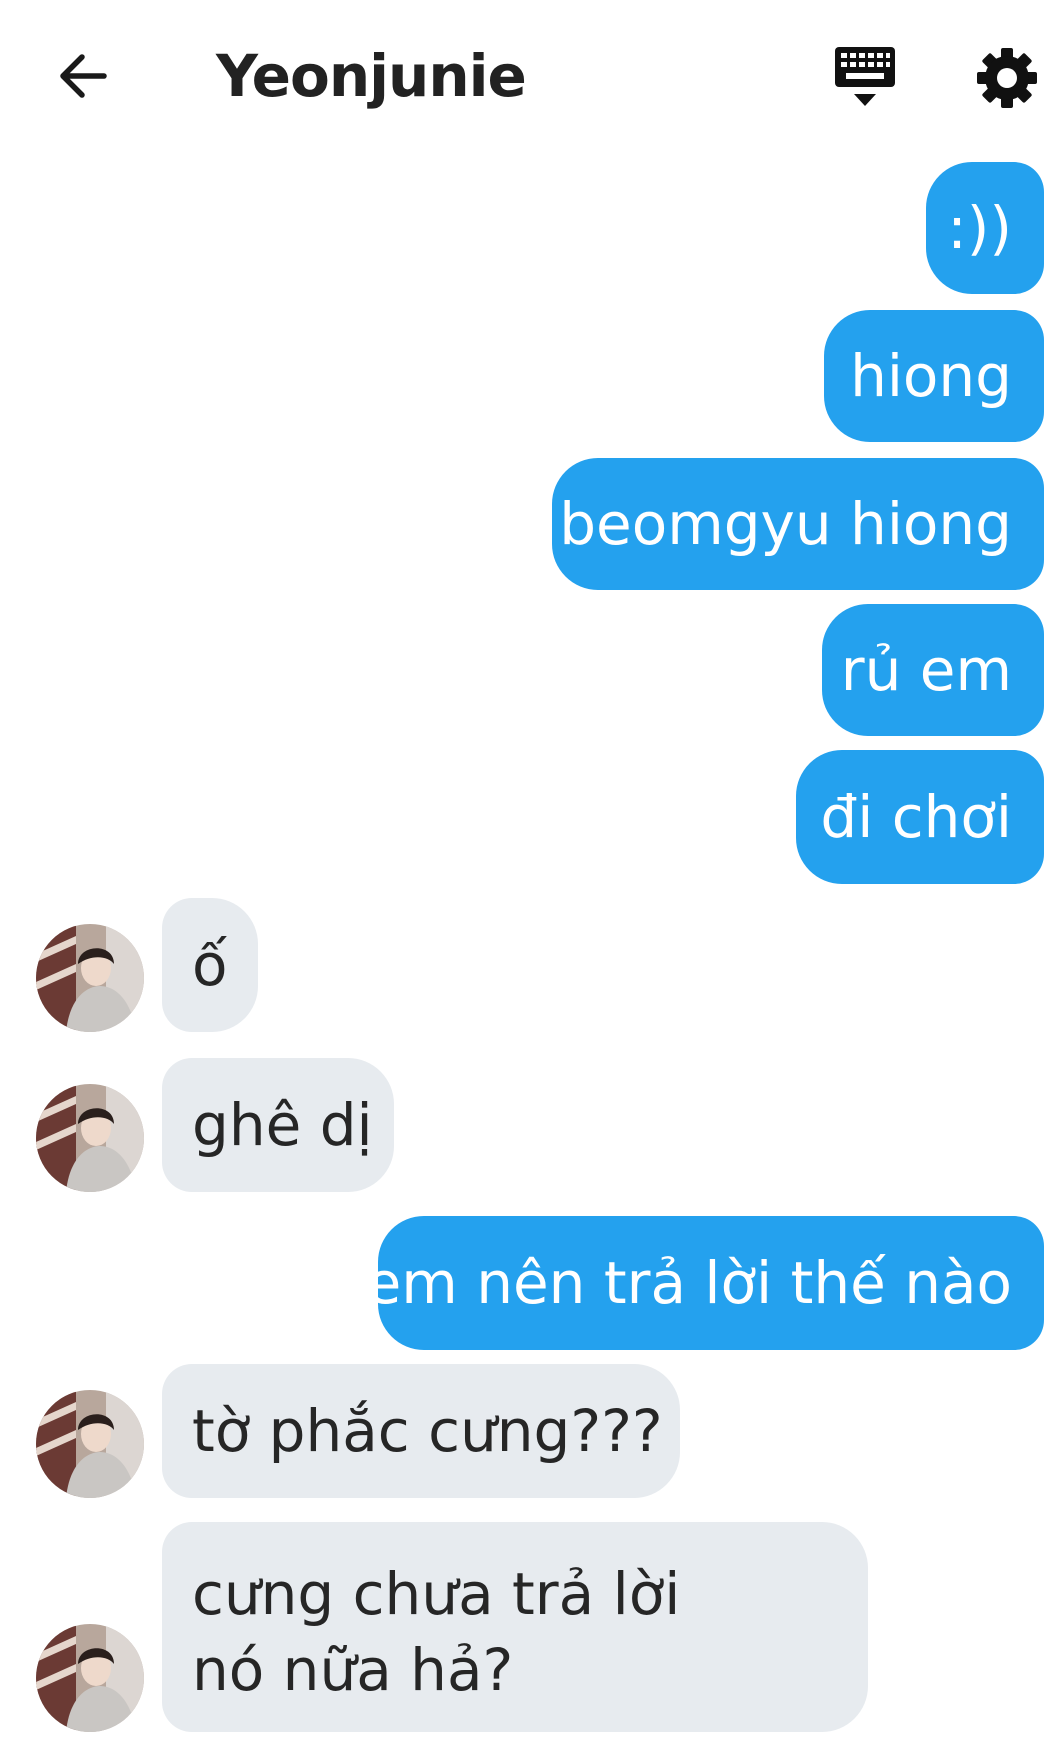  What do you see at coordinates (916, 817) in the screenshot?
I see `message-text: đi chơi` at bounding box center [916, 817].